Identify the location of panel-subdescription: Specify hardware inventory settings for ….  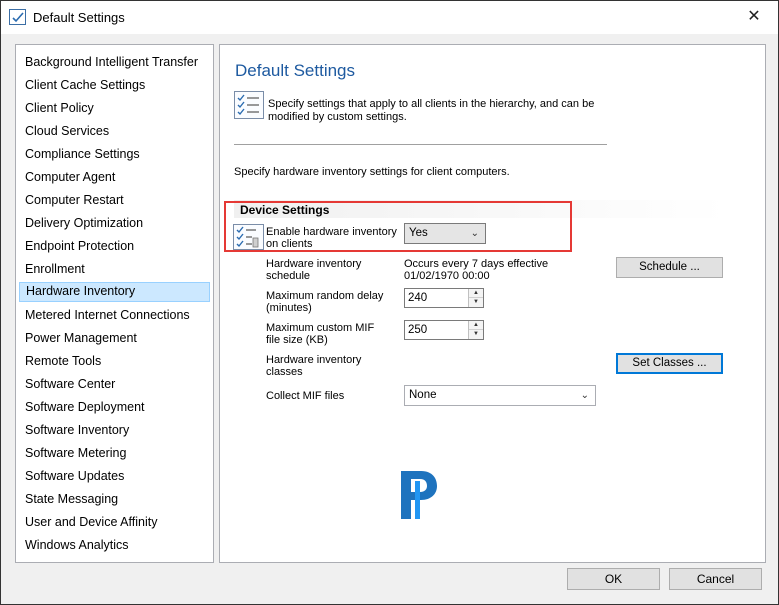
(372, 172).